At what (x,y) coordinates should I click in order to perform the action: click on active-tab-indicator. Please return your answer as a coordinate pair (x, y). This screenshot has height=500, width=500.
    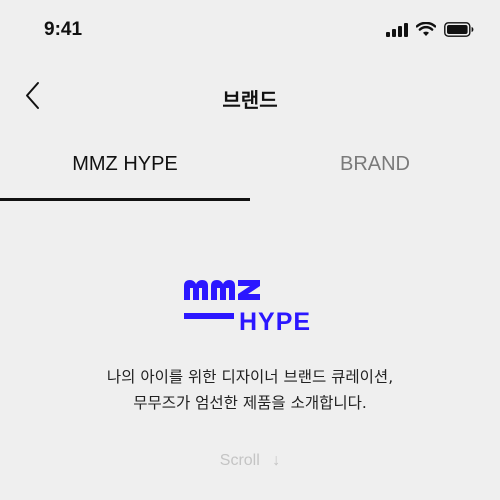
    Looking at the image, I should click on (125, 199).